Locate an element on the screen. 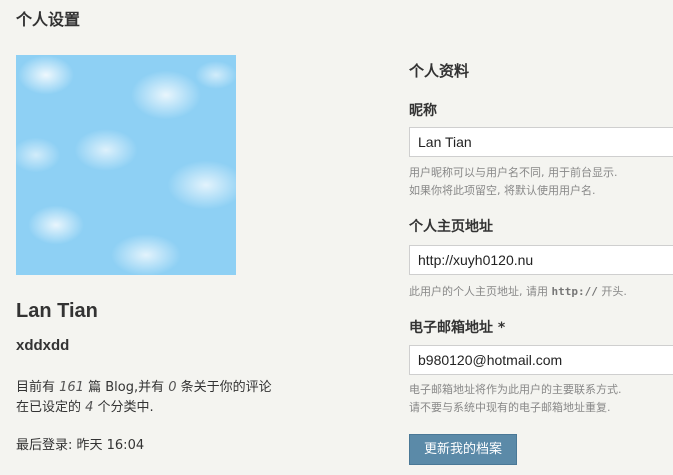  email-label: 电子邮箱地址 * is located at coordinates (457, 328).